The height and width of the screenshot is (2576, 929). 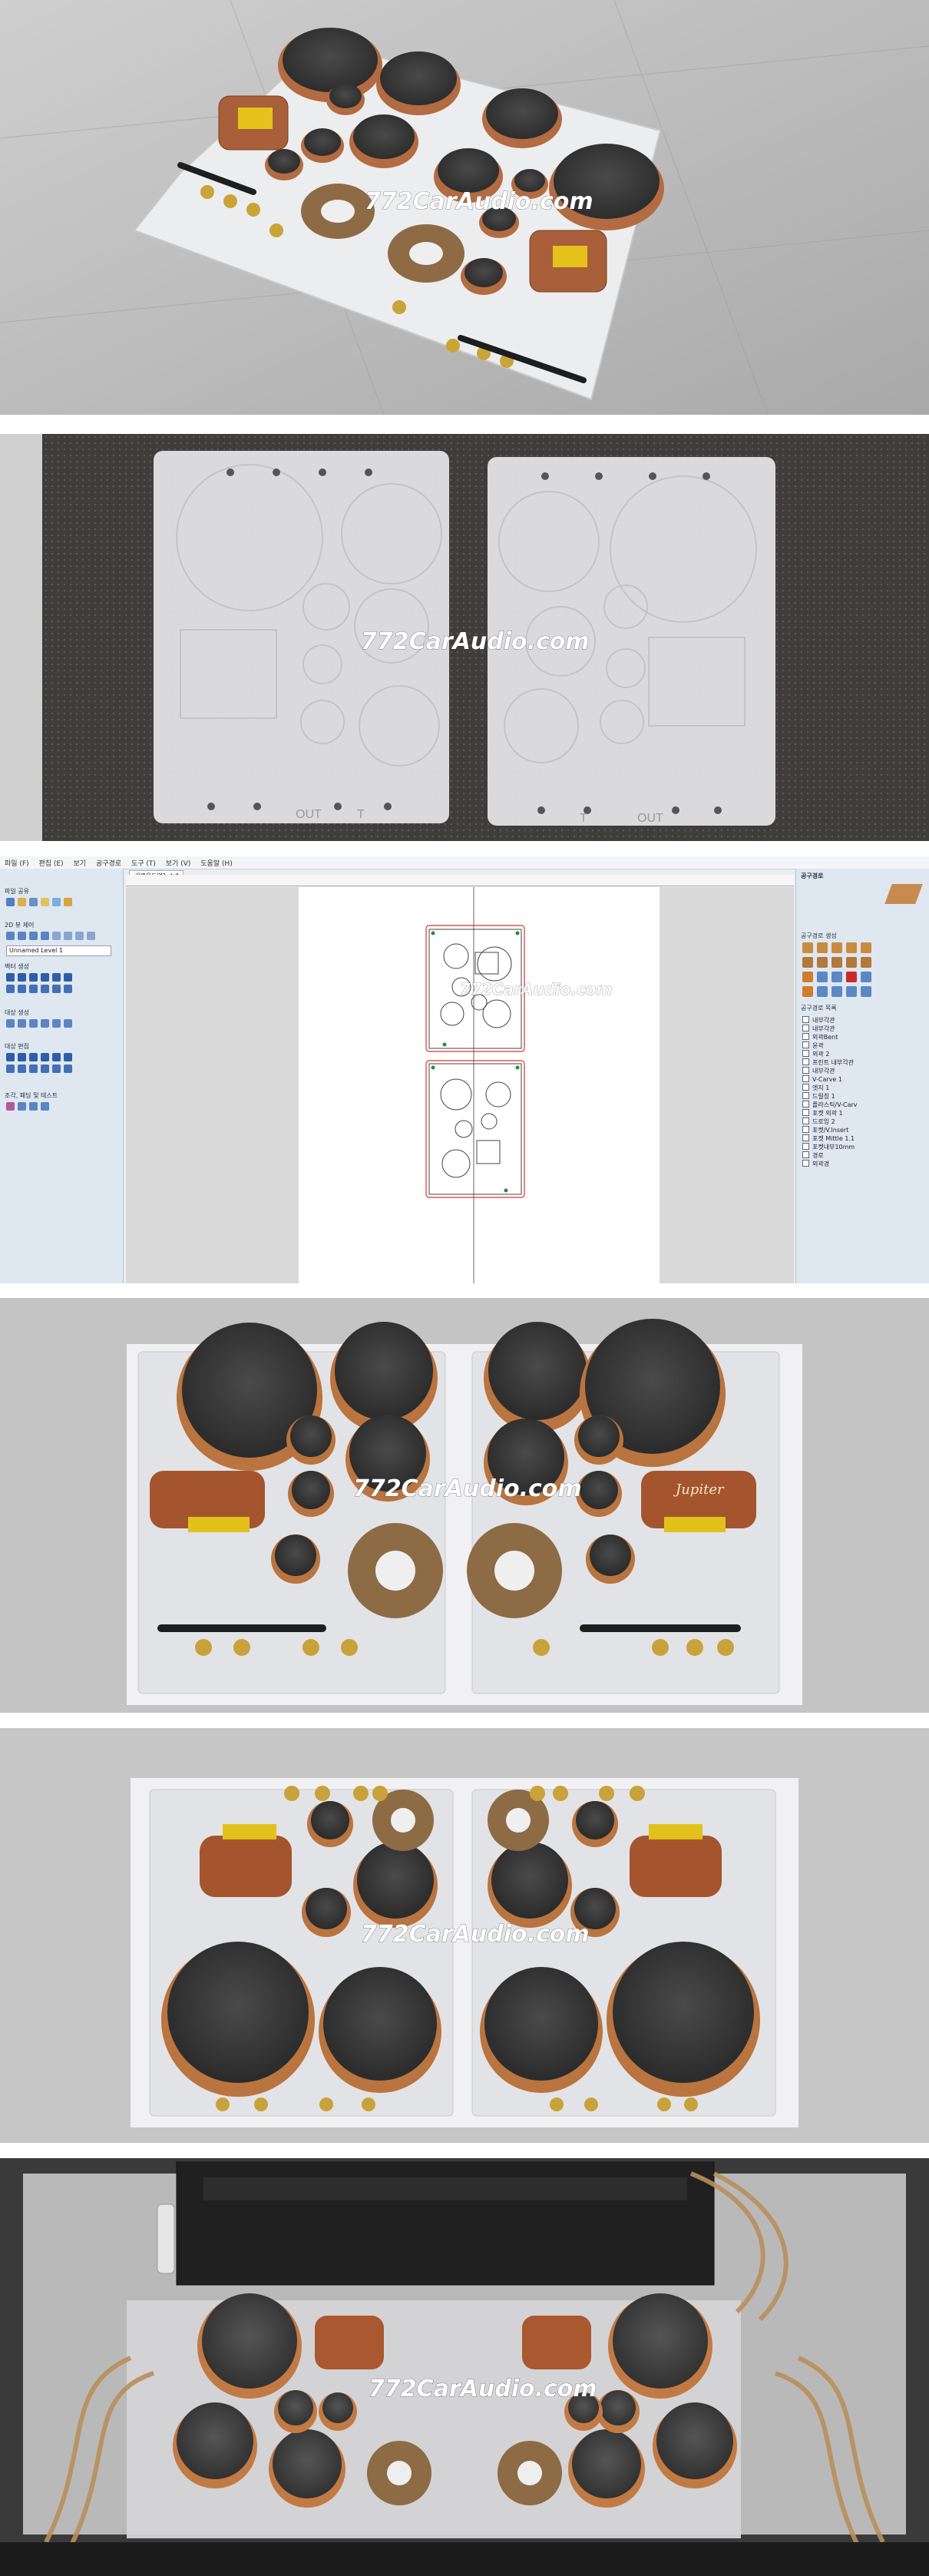 I want to click on save-toolpath-icon, so click(x=851, y=991).